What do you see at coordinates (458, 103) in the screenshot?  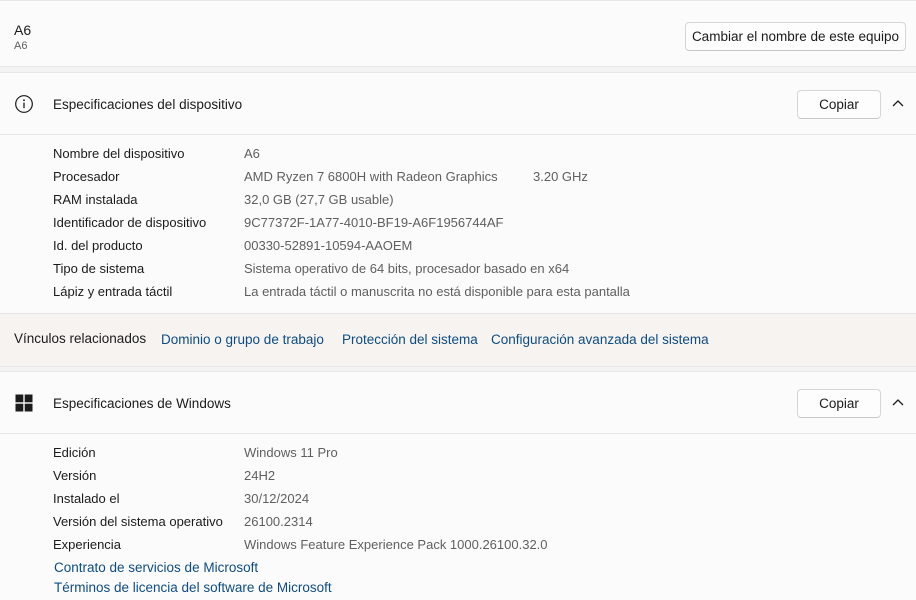 I see `device-specs-header: Especificaciones del dispositivo Copiar` at bounding box center [458, 103].